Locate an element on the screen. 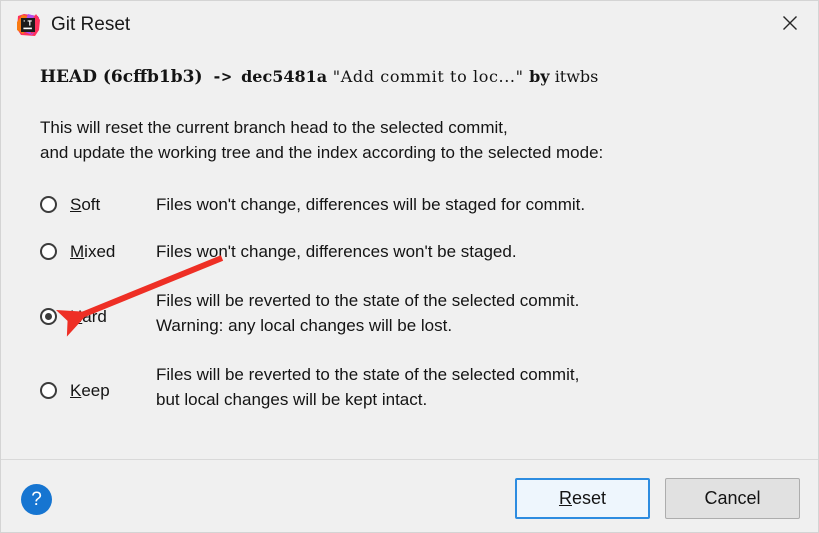  radio-option-soft: Soft is located at coordinates (98, 204).